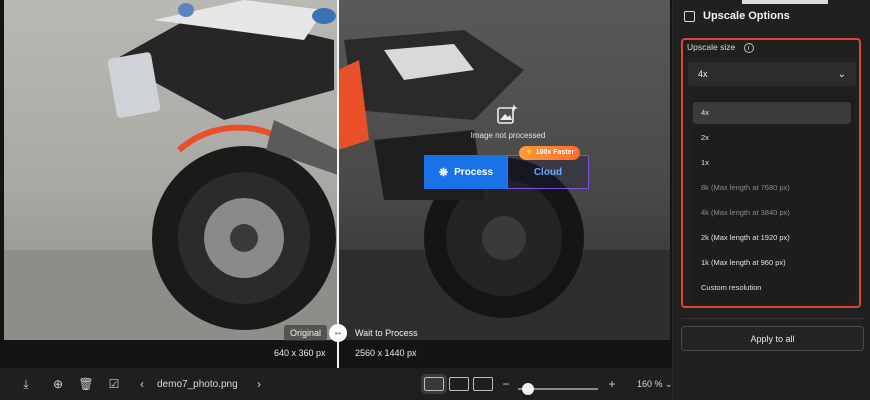  Describe the element at coordinates (142, 384) in the screenshot. I see `previous-icon: ‹` at that location.